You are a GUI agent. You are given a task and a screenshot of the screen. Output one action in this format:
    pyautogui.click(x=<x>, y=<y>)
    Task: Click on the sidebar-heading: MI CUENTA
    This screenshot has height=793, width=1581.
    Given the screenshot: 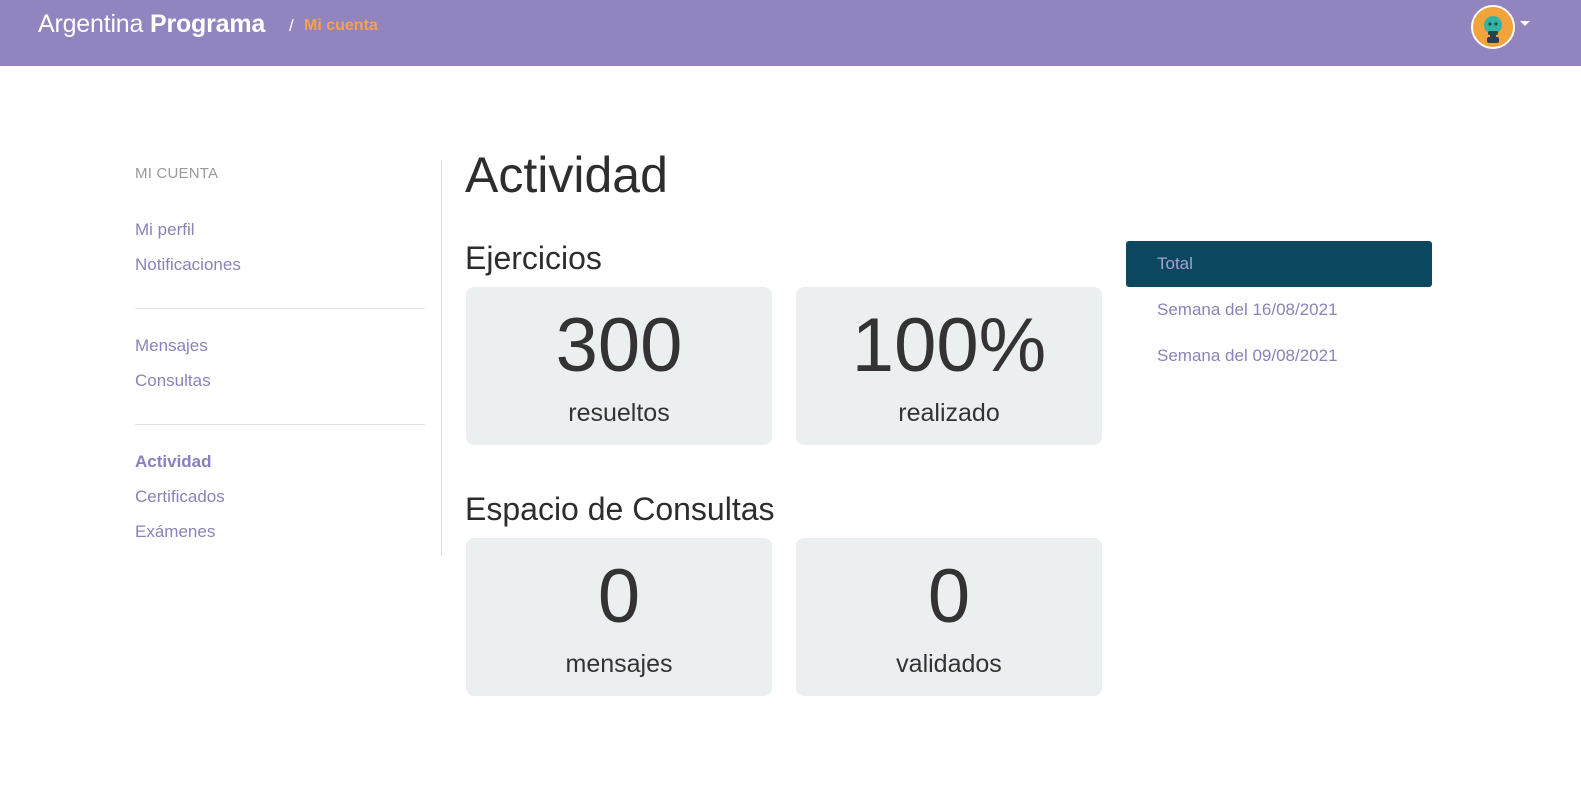 What is the action you would take?
    pyautogui.click(x=177, y=173)
    